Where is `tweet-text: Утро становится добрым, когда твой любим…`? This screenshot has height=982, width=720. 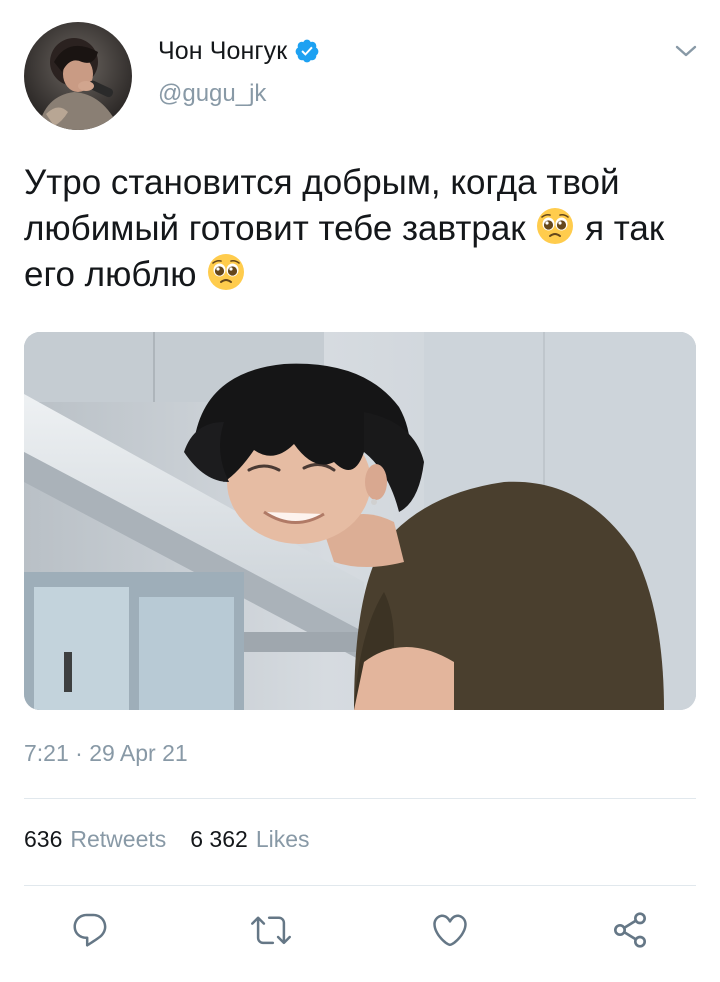 tweet-text: Утро становится добрым, когда твой любим… is located at coordinates (360, 229).